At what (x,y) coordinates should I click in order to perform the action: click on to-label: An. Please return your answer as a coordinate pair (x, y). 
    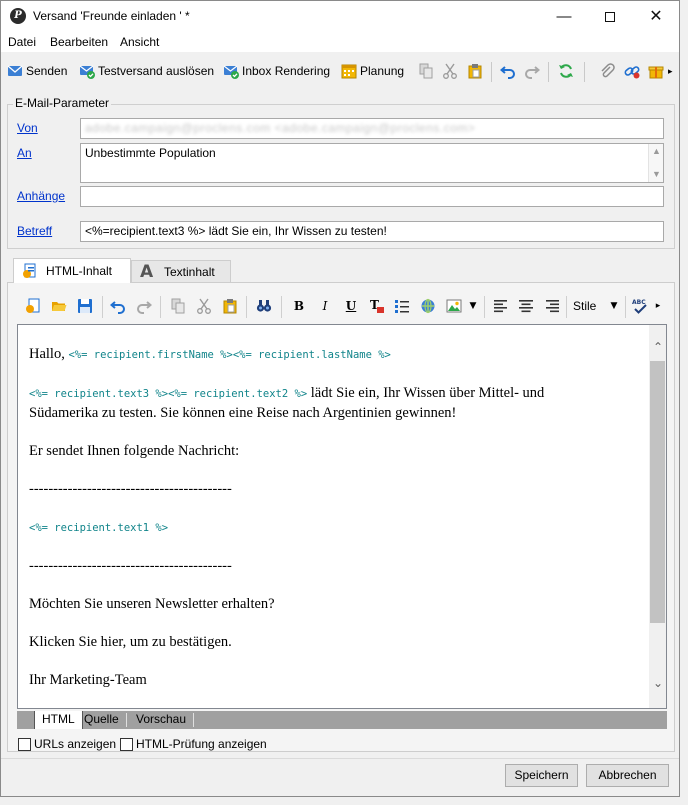
    Looking at the image, I should click on (24, 153).